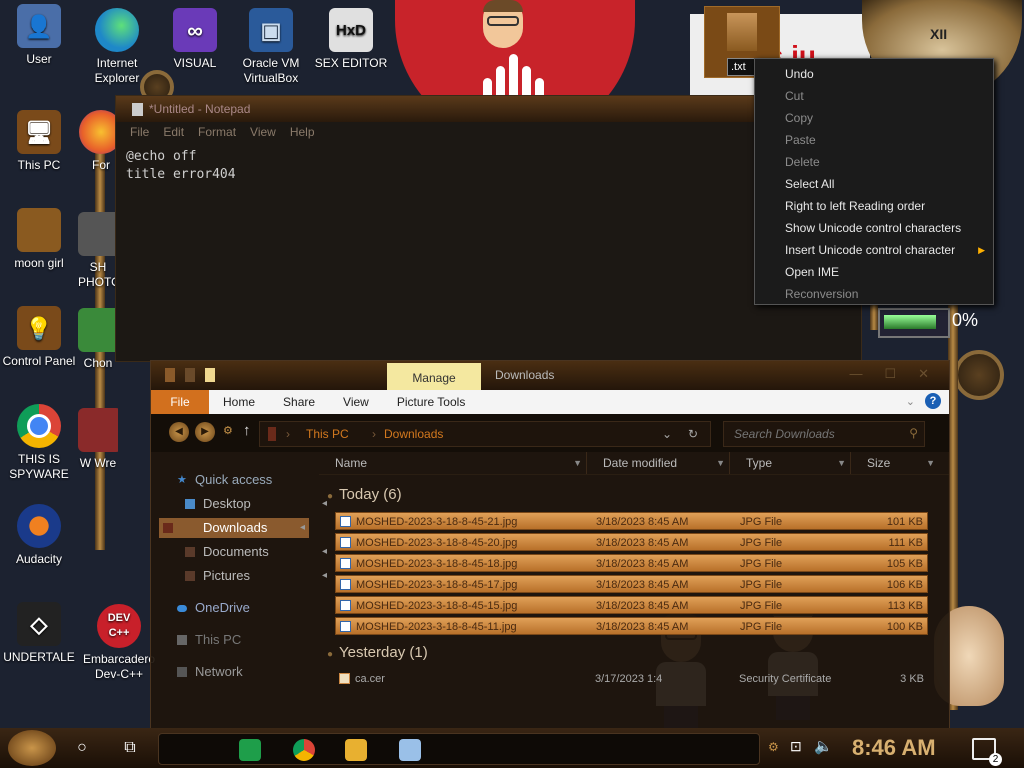 The width and height of the screenshot is (1024, 768). What do you see at coordinates (356, 402) in the screenshot?
I see `tab-view: View` at bounding box center [356, 402].